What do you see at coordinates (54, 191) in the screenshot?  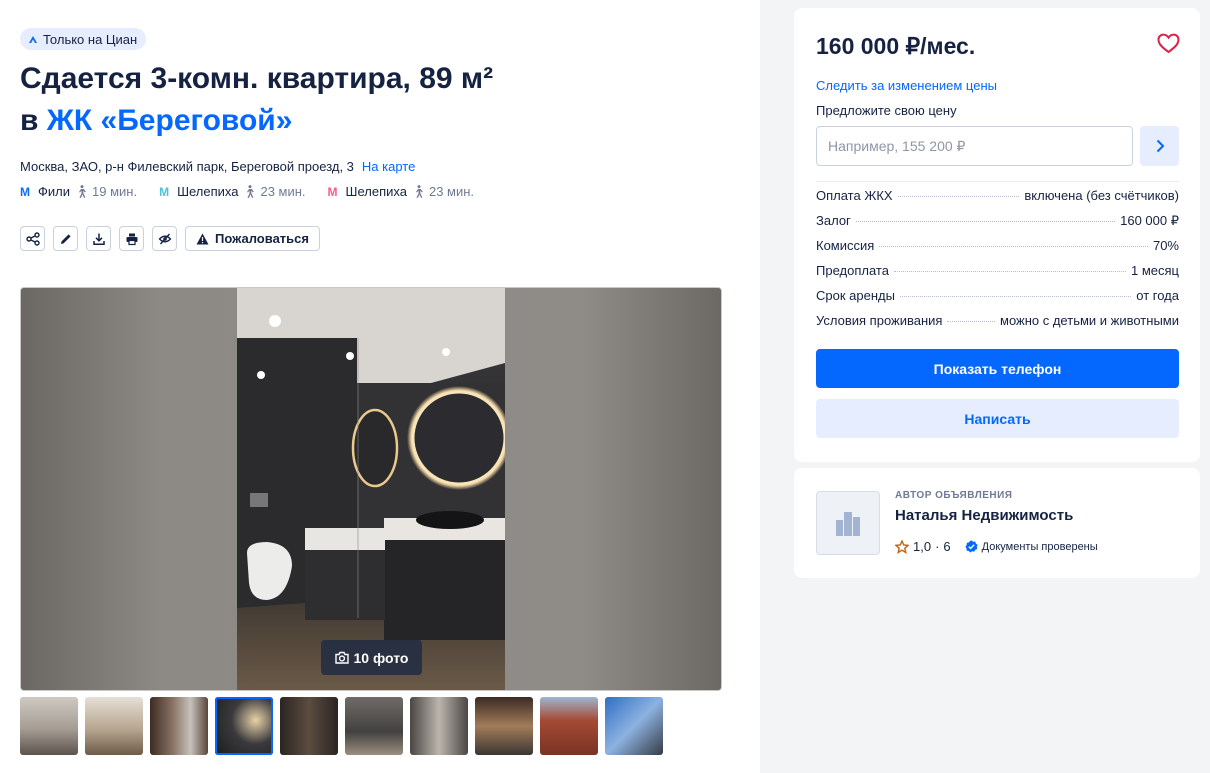 I see `metro-station-name: Фили` at bounding box center [54, 191].